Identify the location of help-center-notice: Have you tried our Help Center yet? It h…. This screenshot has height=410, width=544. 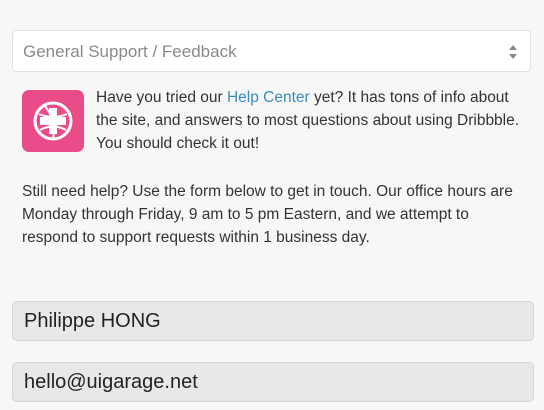
(311, 120).